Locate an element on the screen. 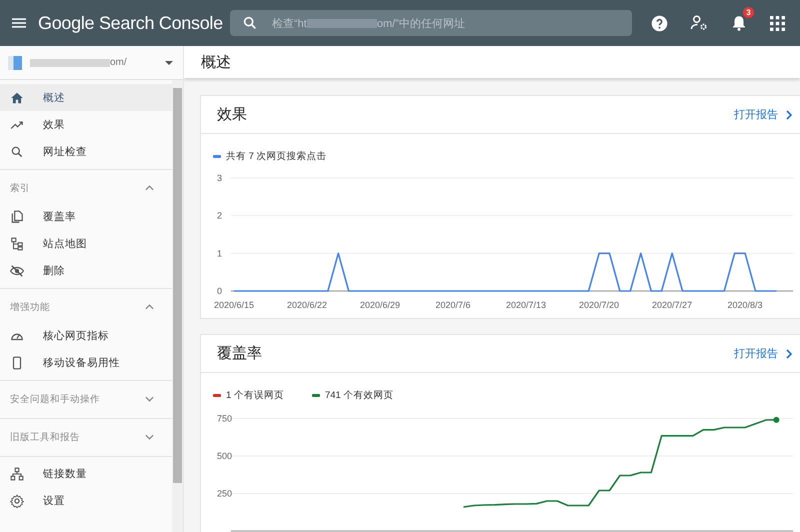  x-tick-label: 2020/6/22 is located at coordinates (307, 305).